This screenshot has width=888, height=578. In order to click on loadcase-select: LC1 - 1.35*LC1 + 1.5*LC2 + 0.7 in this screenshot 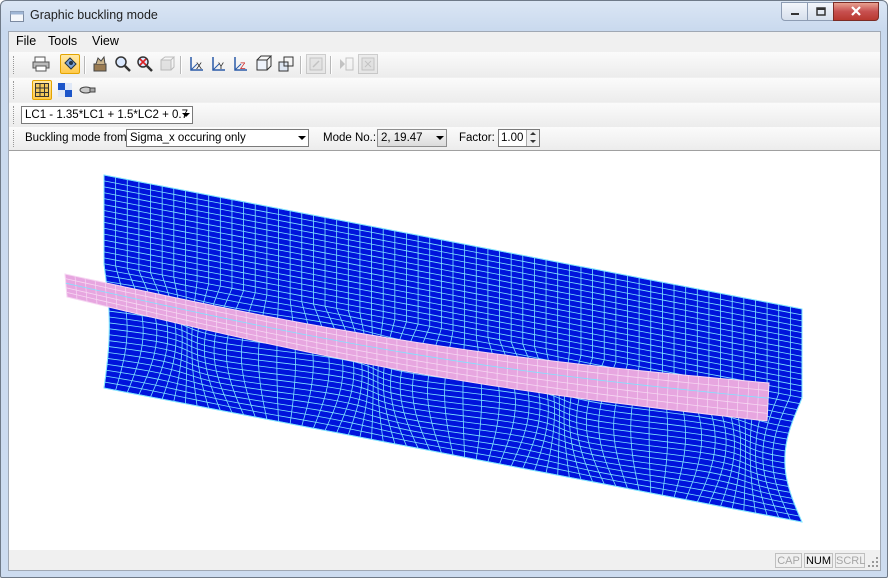, I will do `click(107, 115)`.